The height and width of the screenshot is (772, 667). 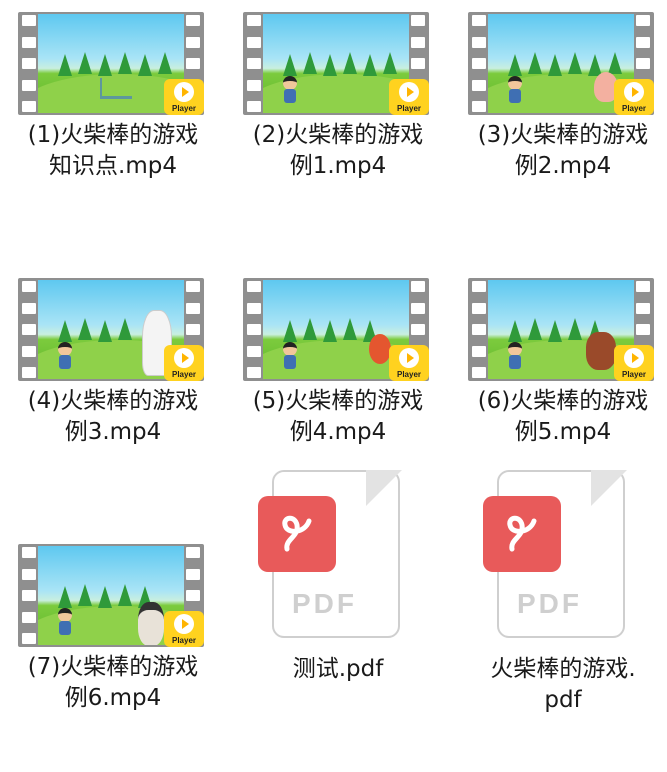 I want to click on file-item-video-1: Player (1)火柴棒的游戏 知识点.mp4, so click(x=105, y=120).